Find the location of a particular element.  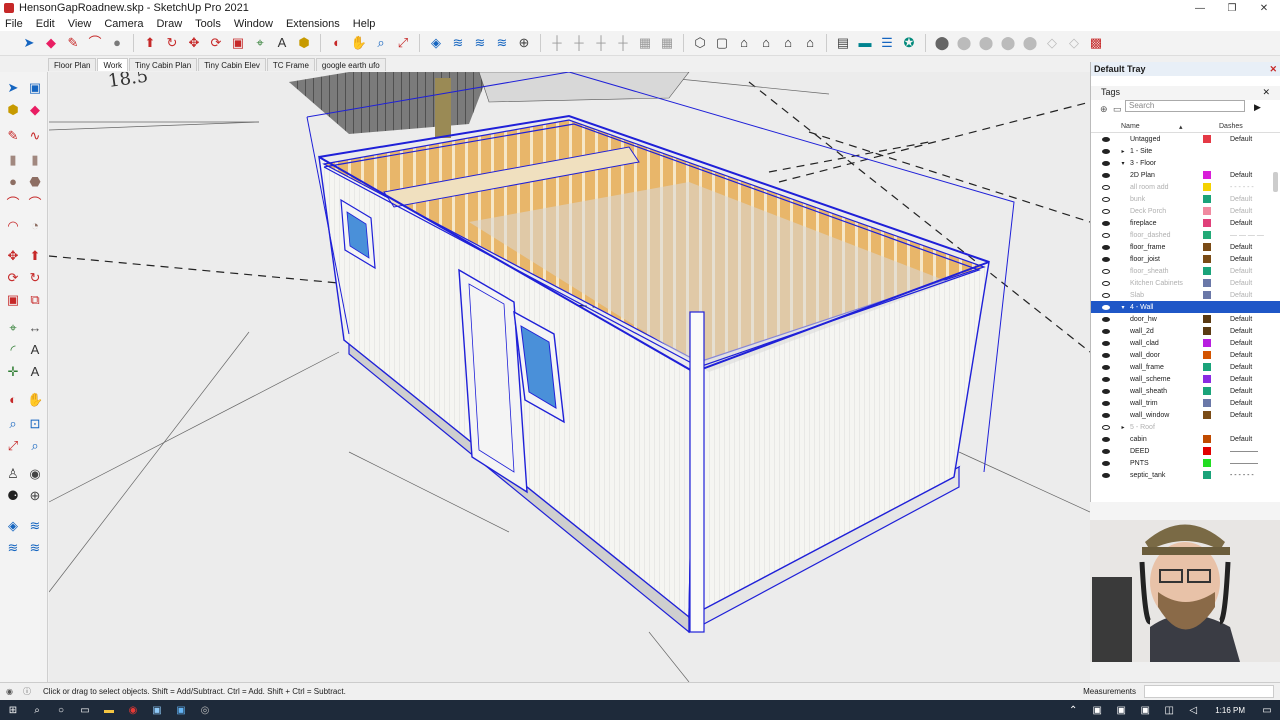

tag-row: Deck Porch Default is located at coordinates (1185, 211).